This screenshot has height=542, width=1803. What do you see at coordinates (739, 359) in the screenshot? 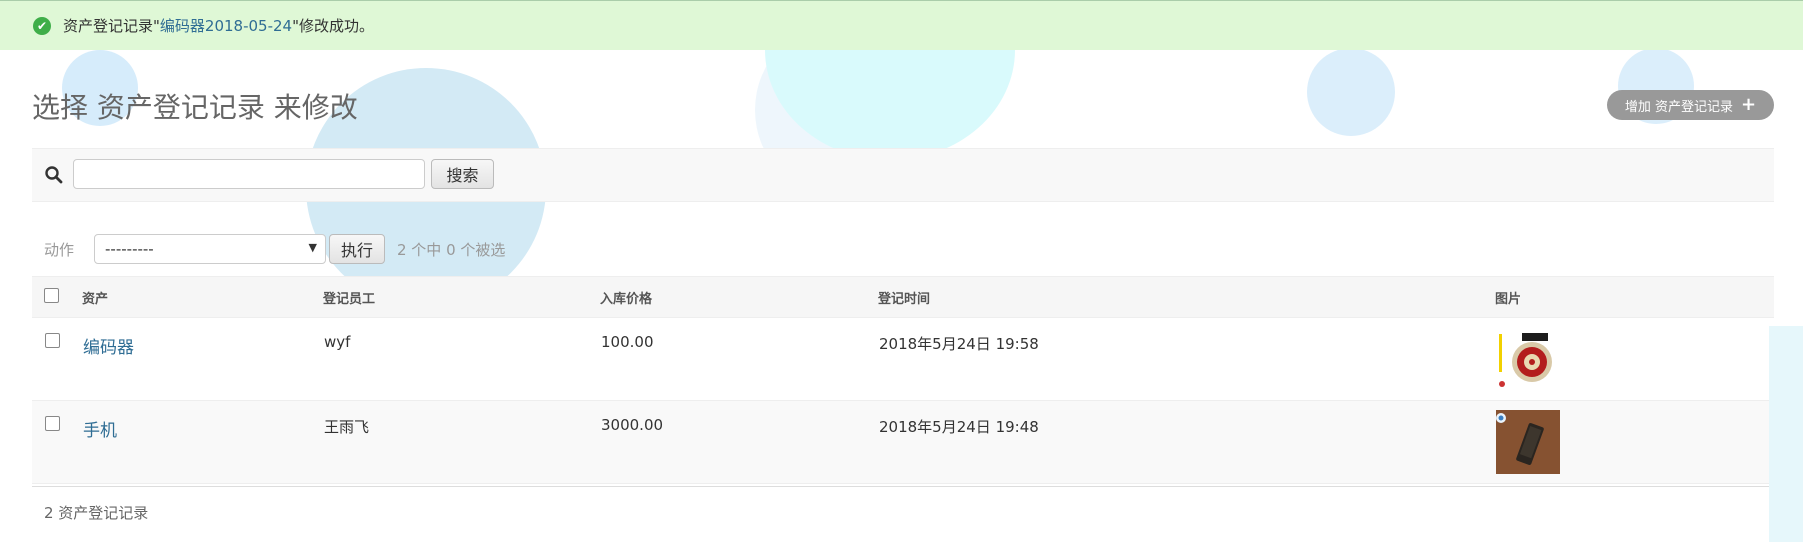
I see `price-cell: 100.00` at bounding box center [739, 359].